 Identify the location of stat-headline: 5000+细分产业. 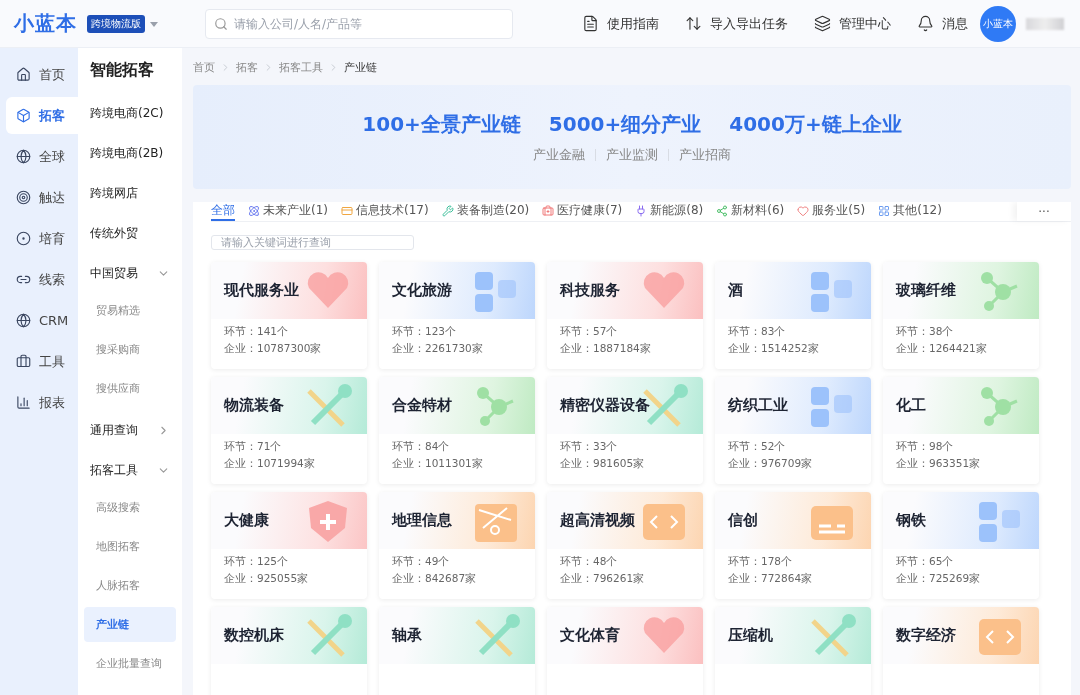
(625, 124).